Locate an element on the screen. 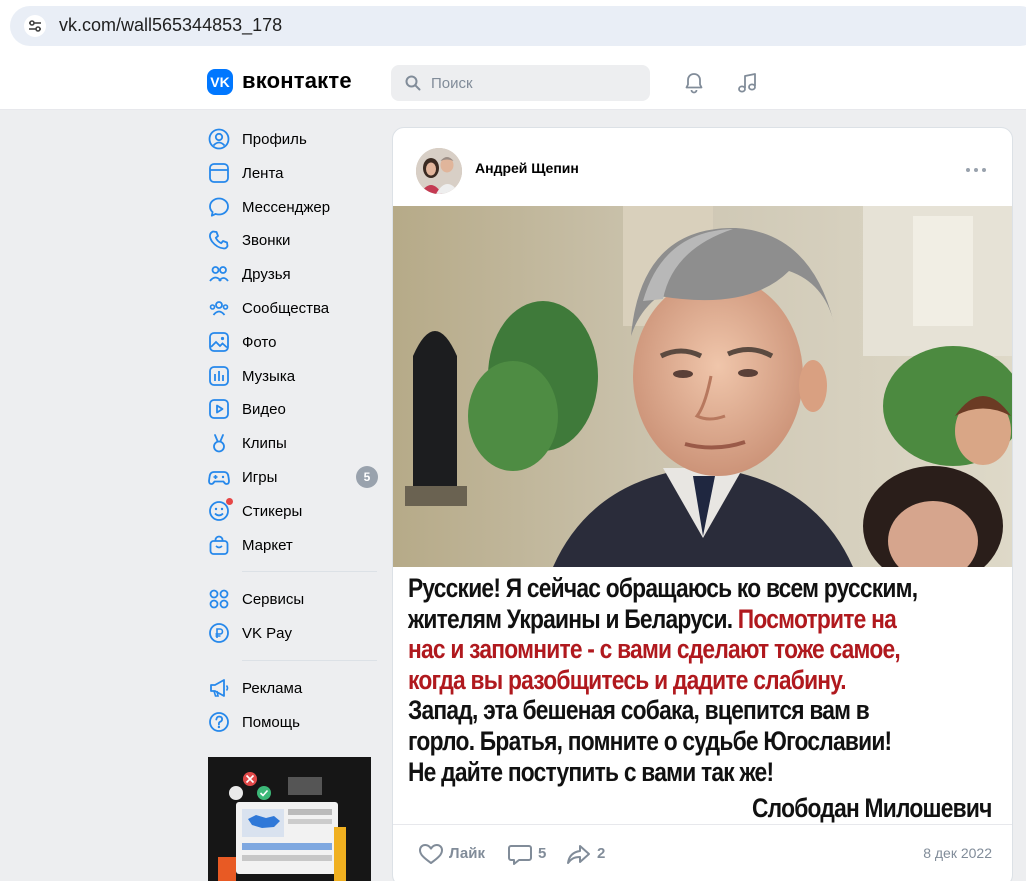 The image size is (1026, 881). sidebar-item-stickers: Стикеры is located at coordinates (292, 511).